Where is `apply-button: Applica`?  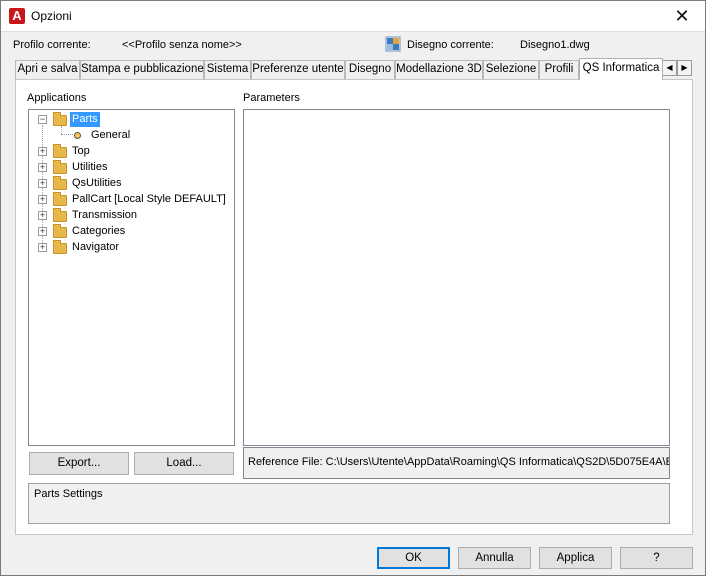 apply-button: Applica is located at coordinates (575, 558).